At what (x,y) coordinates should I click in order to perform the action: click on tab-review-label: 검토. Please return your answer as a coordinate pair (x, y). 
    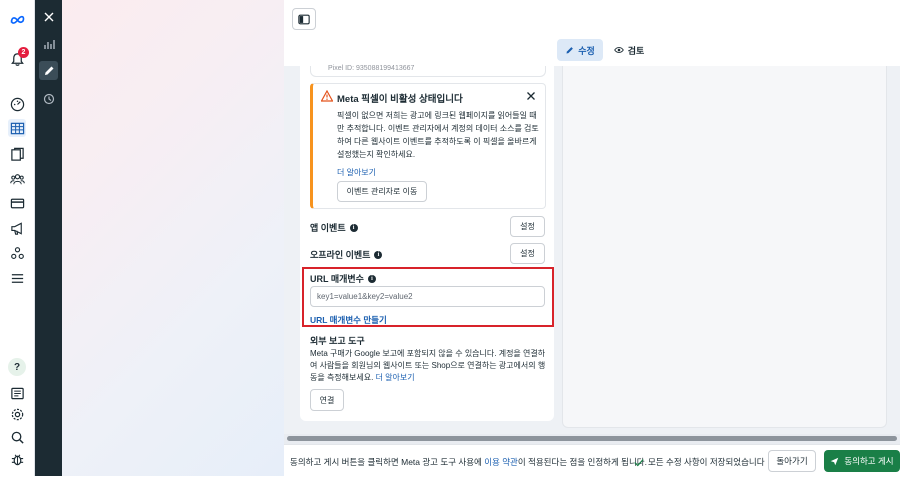
    Looking at the image, I should click on (636, 50).